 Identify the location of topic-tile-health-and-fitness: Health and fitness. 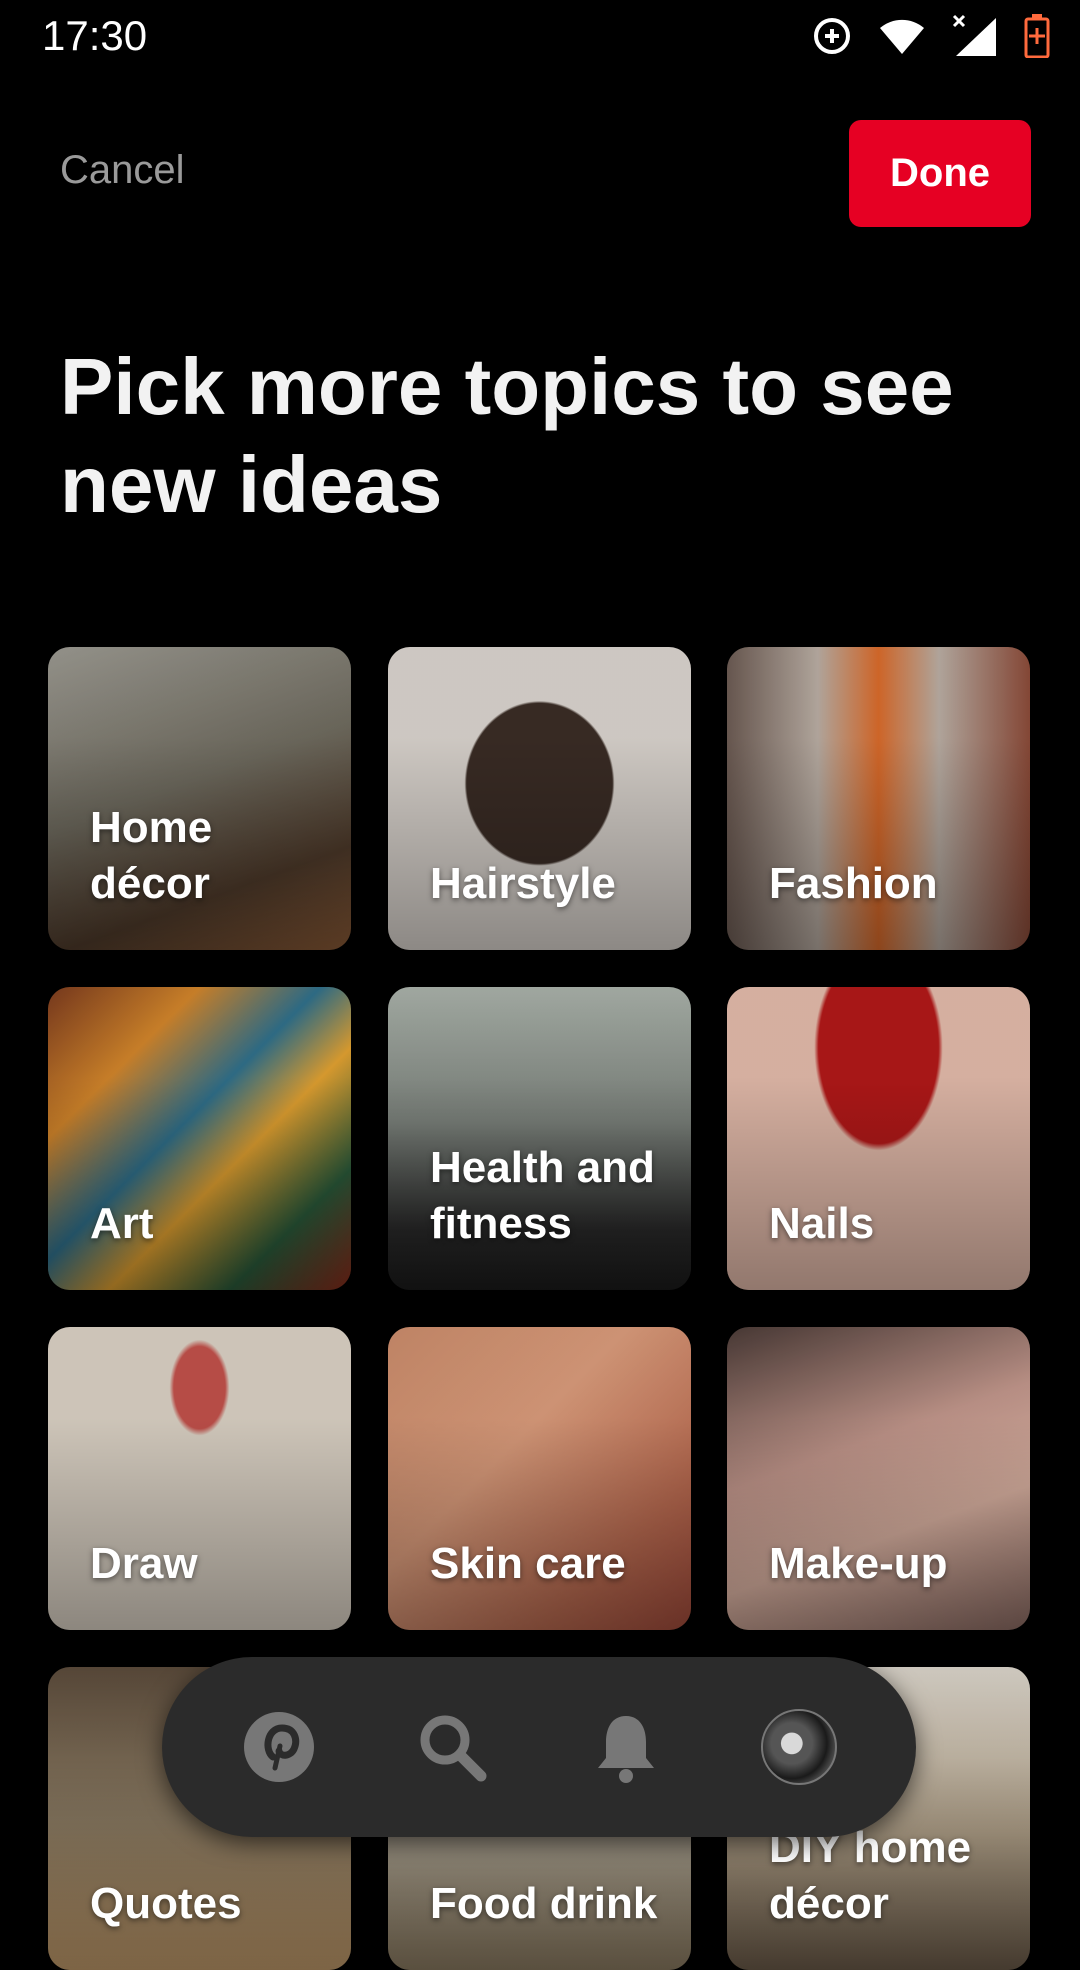
(539, 1138).